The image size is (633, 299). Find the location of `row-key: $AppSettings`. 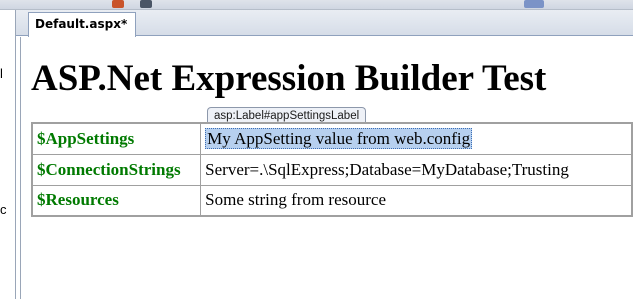

row-key: $AppSettings is located at coordinates (116, 138).